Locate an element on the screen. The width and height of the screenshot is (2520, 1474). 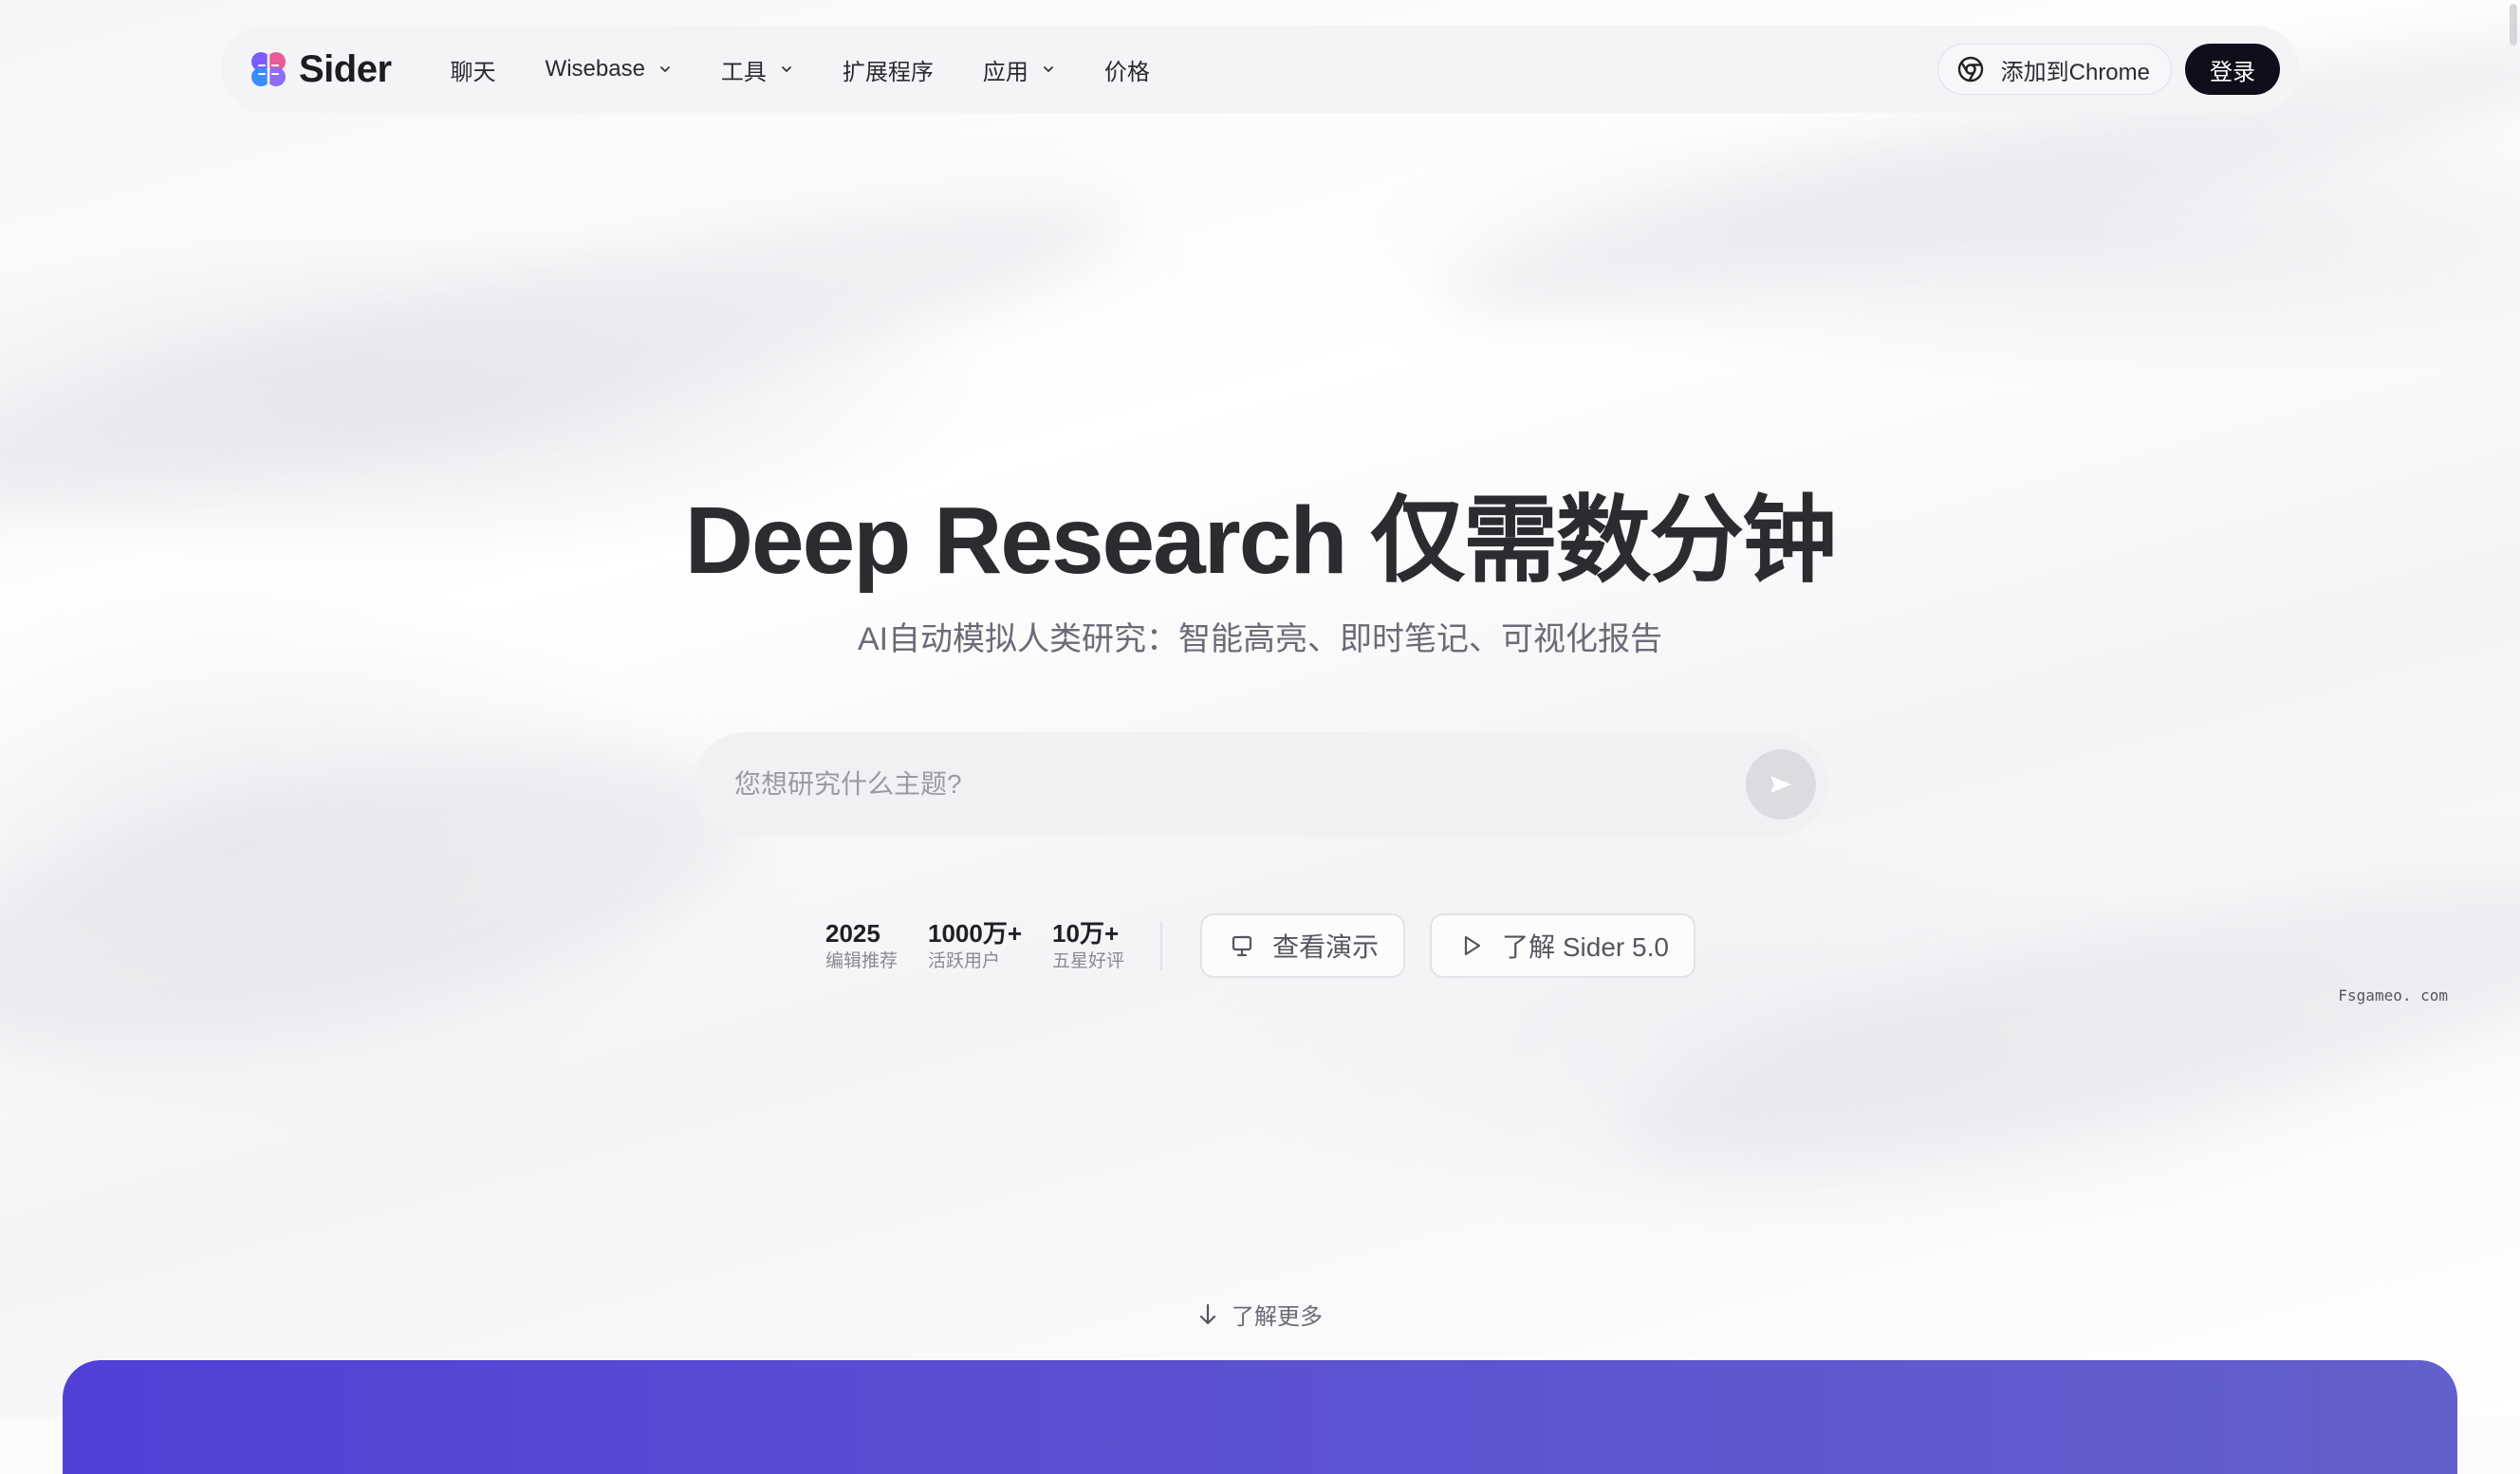
nav-item-tools: 工具 is located at coordinates (757, 69).